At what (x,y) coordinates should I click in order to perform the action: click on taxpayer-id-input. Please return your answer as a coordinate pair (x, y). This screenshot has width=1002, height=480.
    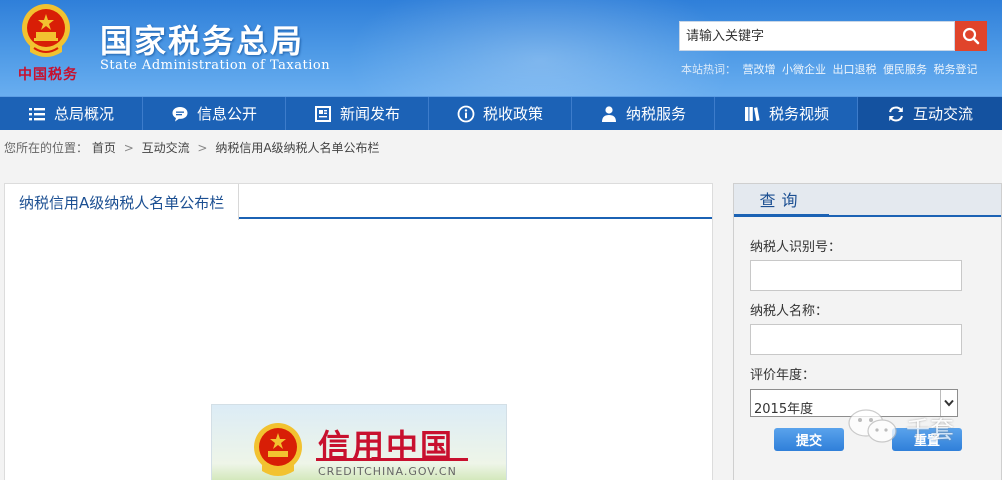
    Looking at the image, I should click on (856, 275).